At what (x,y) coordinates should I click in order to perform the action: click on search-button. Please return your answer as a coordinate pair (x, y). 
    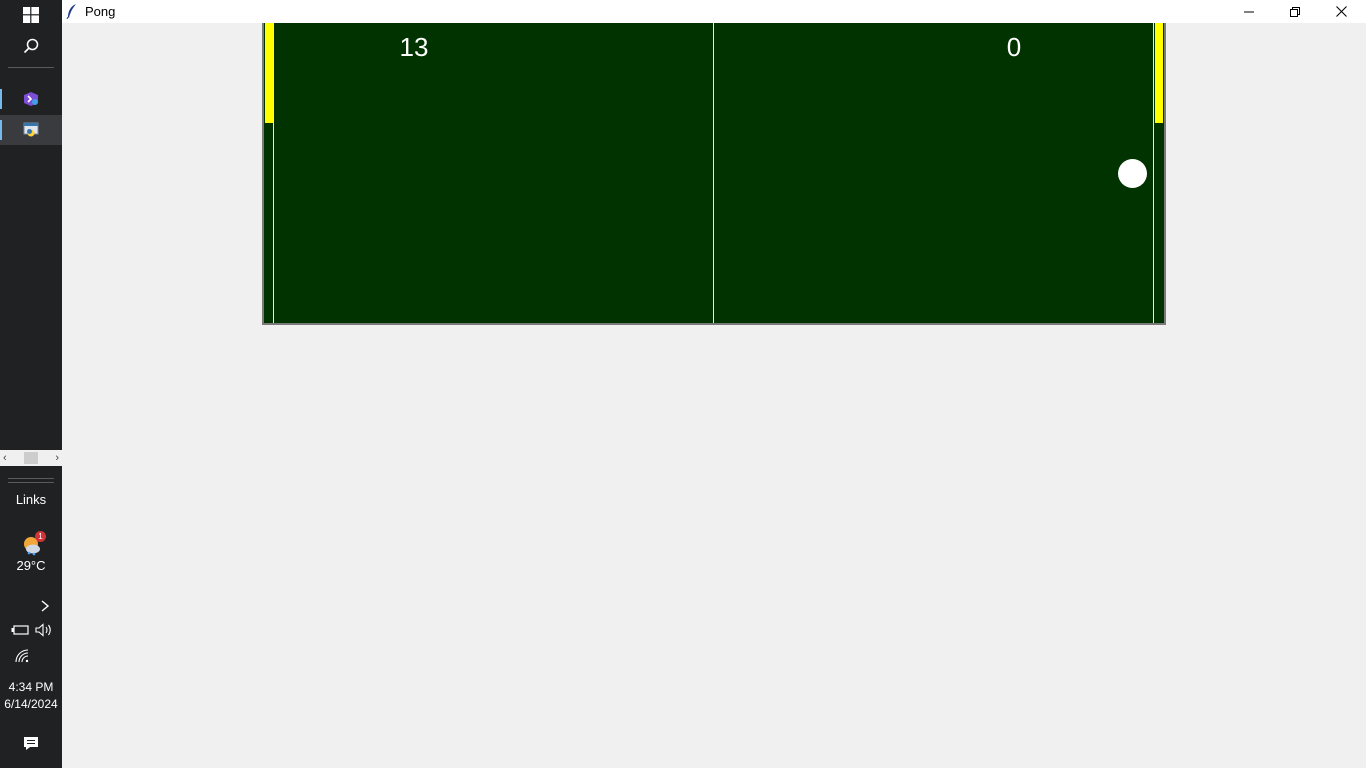
    Looking at the image, I should click on (31, 46).